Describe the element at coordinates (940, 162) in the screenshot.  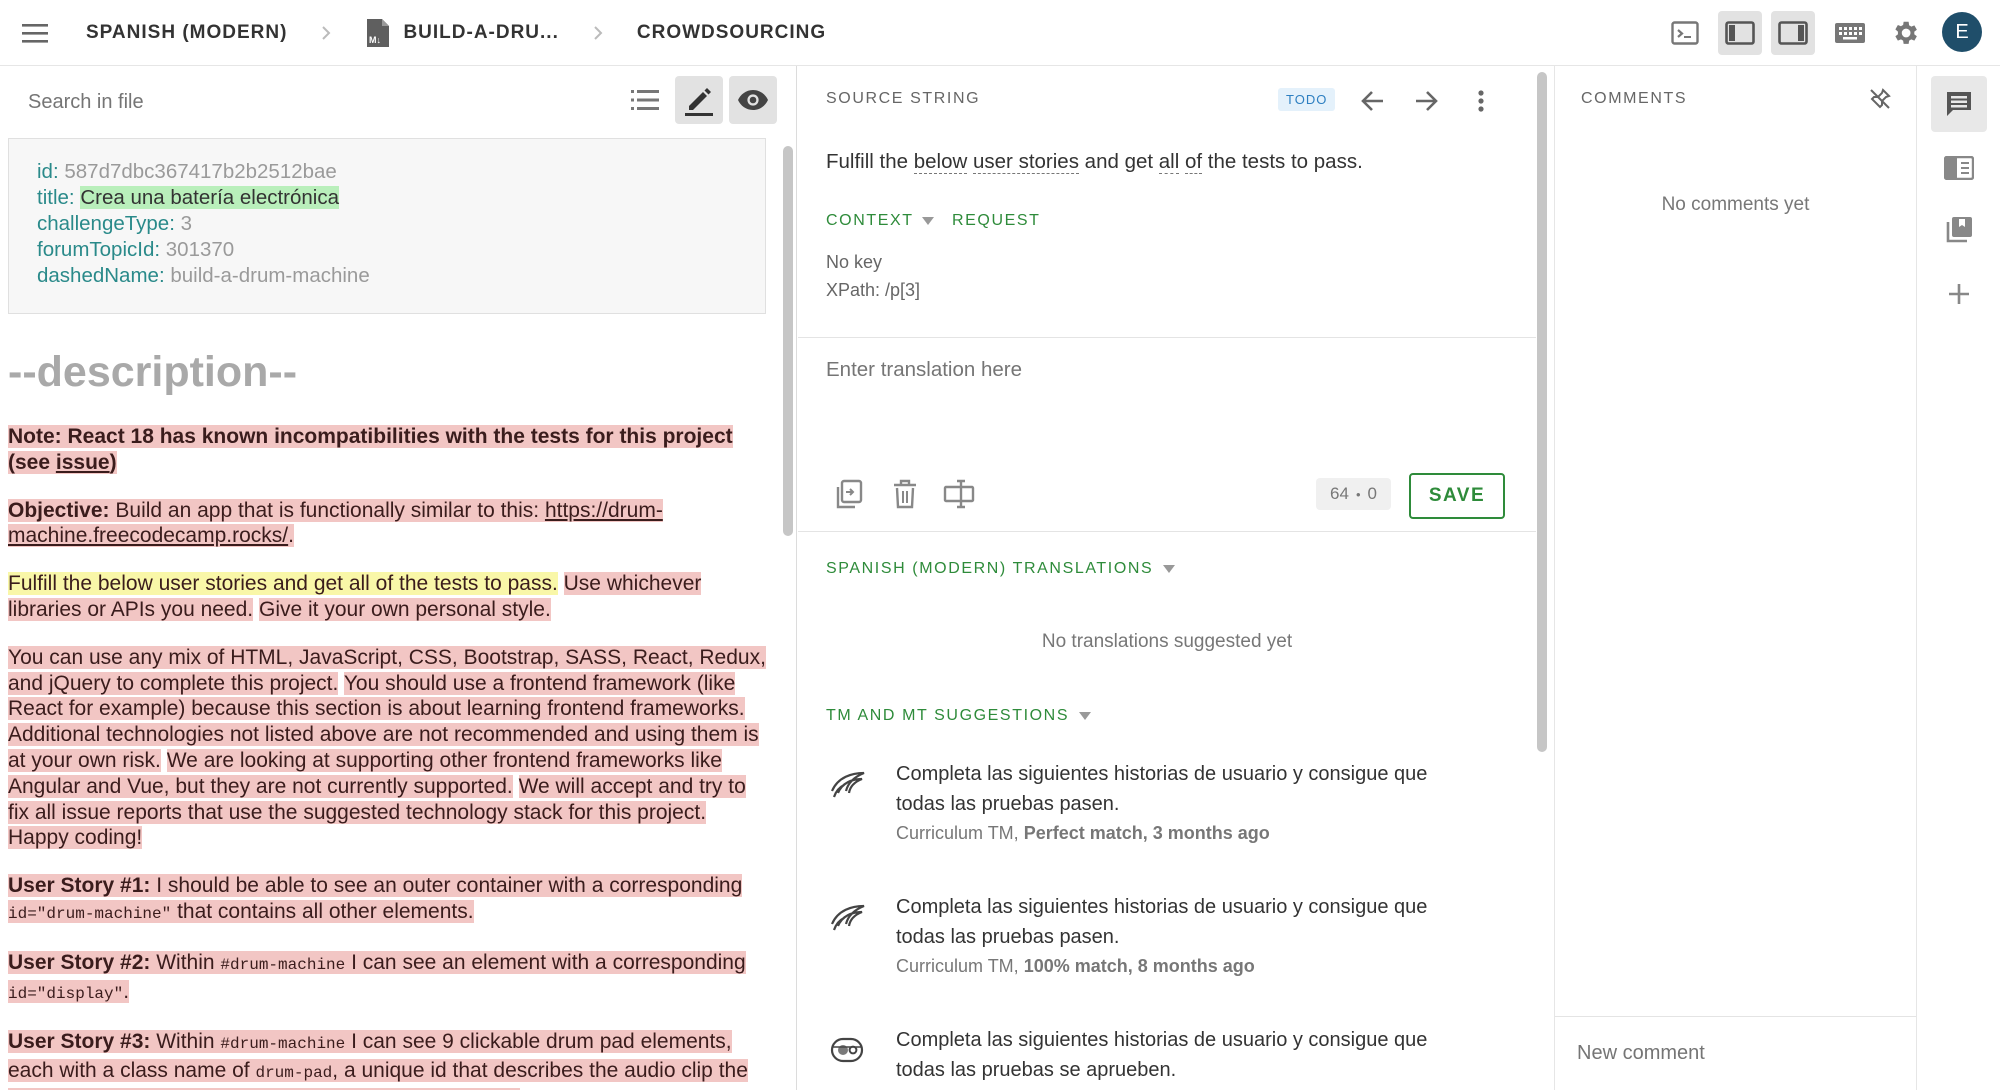
I see `glossary-term: below` at that location.